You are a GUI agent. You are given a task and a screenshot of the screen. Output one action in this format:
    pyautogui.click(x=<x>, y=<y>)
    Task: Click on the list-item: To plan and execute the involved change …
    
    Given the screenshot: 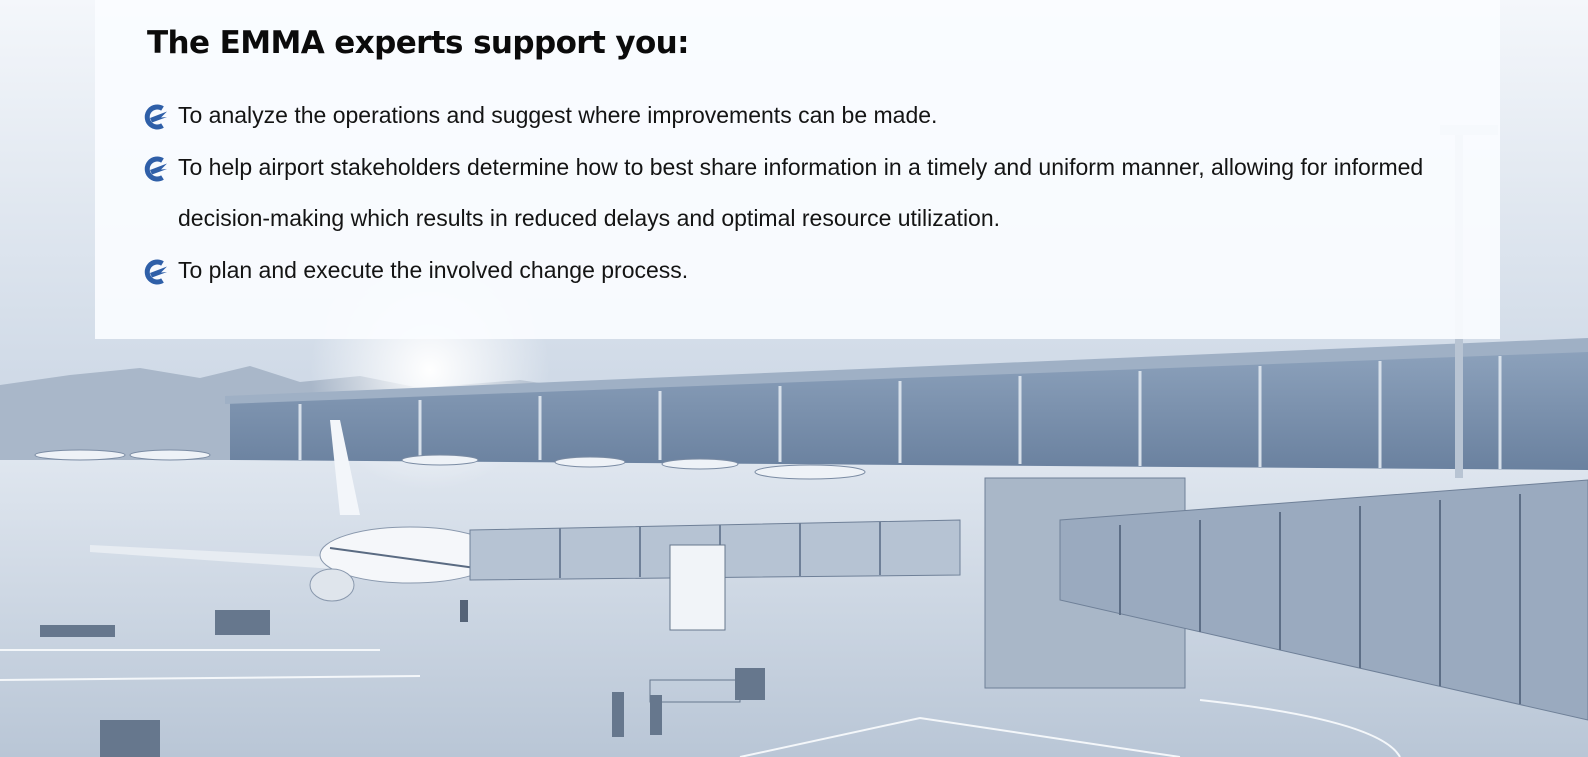 What is the action you would take?
    pyautogui.click(x=792, y=271)
    